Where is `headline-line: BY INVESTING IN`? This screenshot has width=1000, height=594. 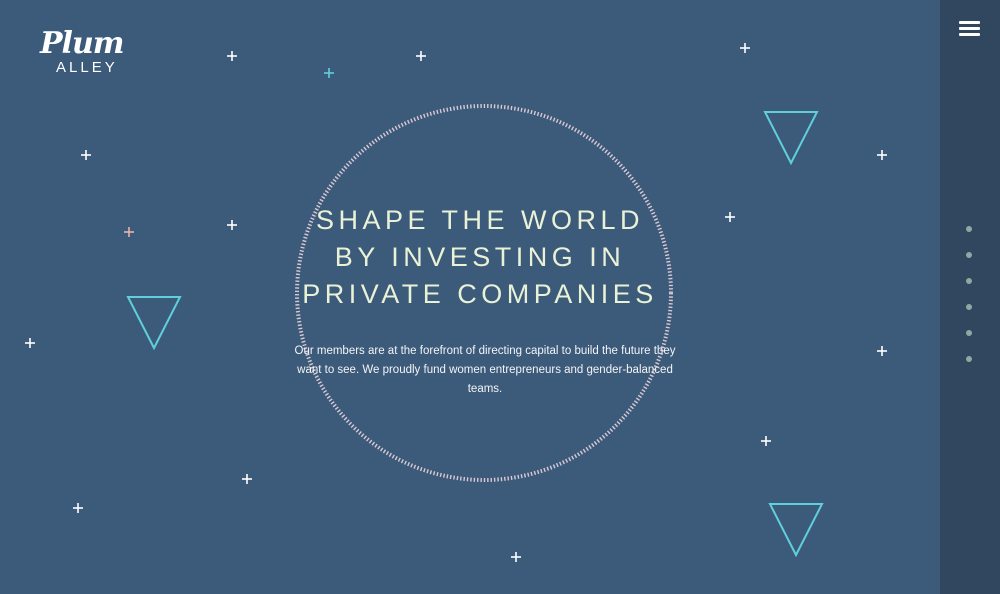 headline-line: BY INVESTING IN is located at coordinates (480, 257).